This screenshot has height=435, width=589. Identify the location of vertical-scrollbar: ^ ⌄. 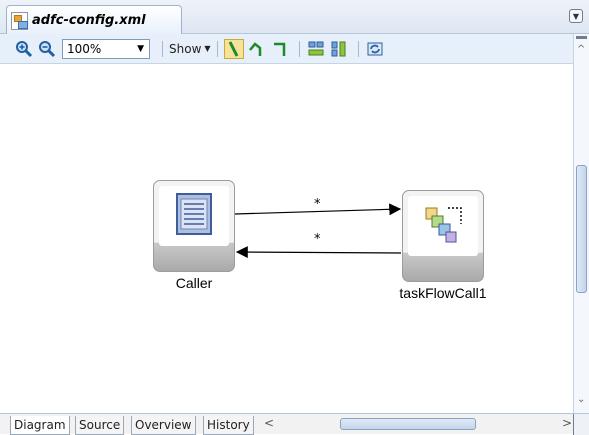
(581, 223).